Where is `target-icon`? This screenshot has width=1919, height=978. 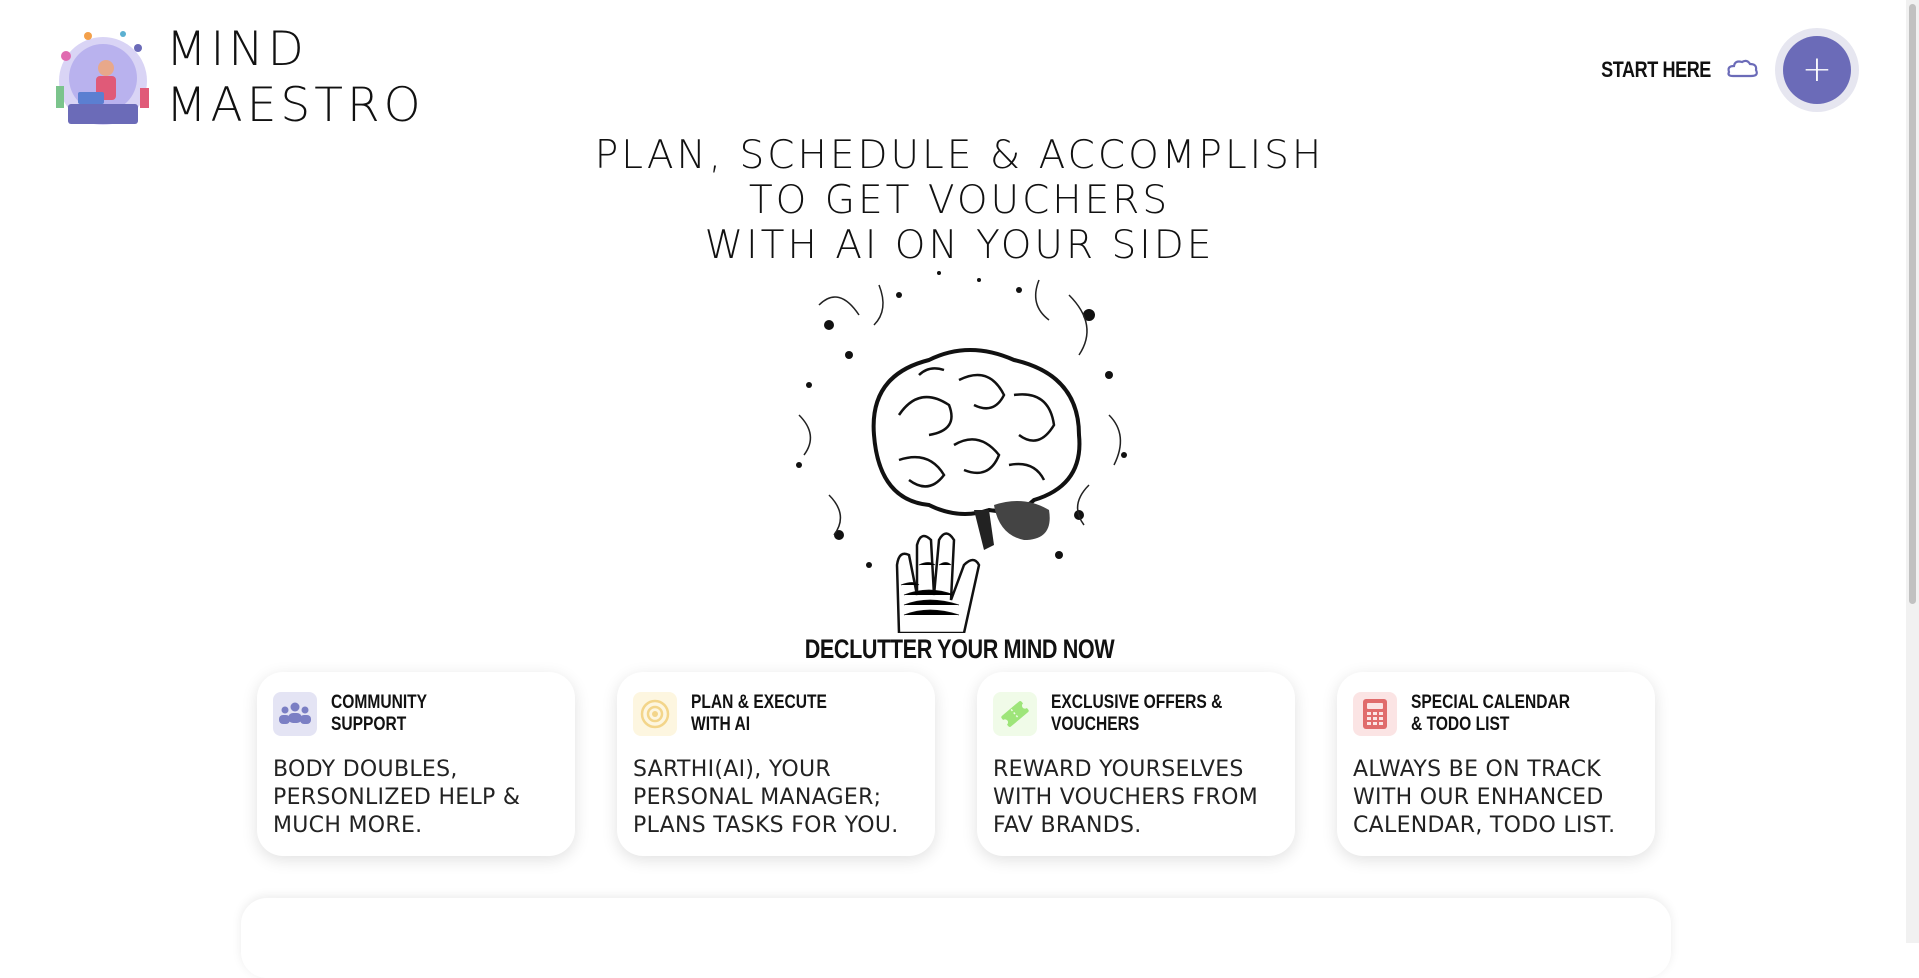 target-icon is located at coordinates (655, 714).